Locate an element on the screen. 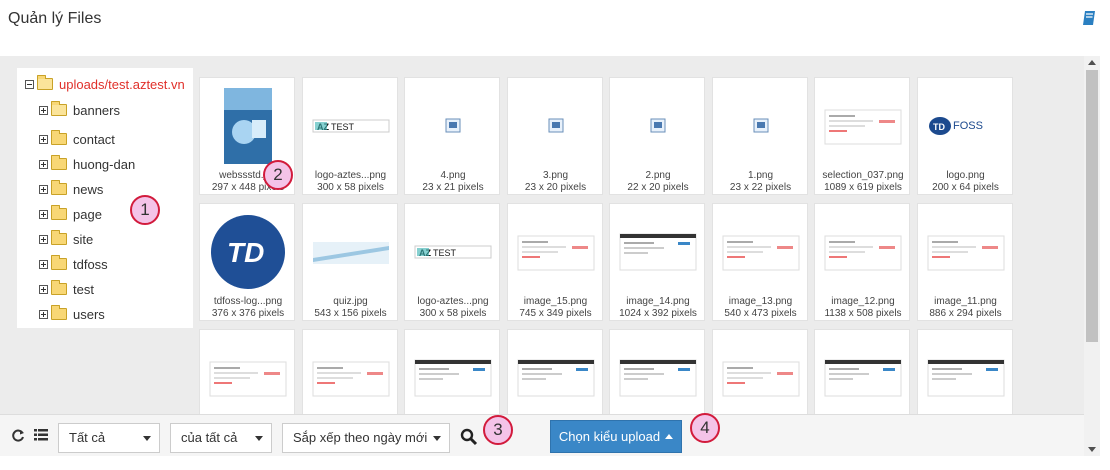 Image resolution: width=1110 pixels, height=470 pixels. file-thumbnail: TD tdfoss-log...png 376 x 376 pixels is located at coordinates (247, 262).